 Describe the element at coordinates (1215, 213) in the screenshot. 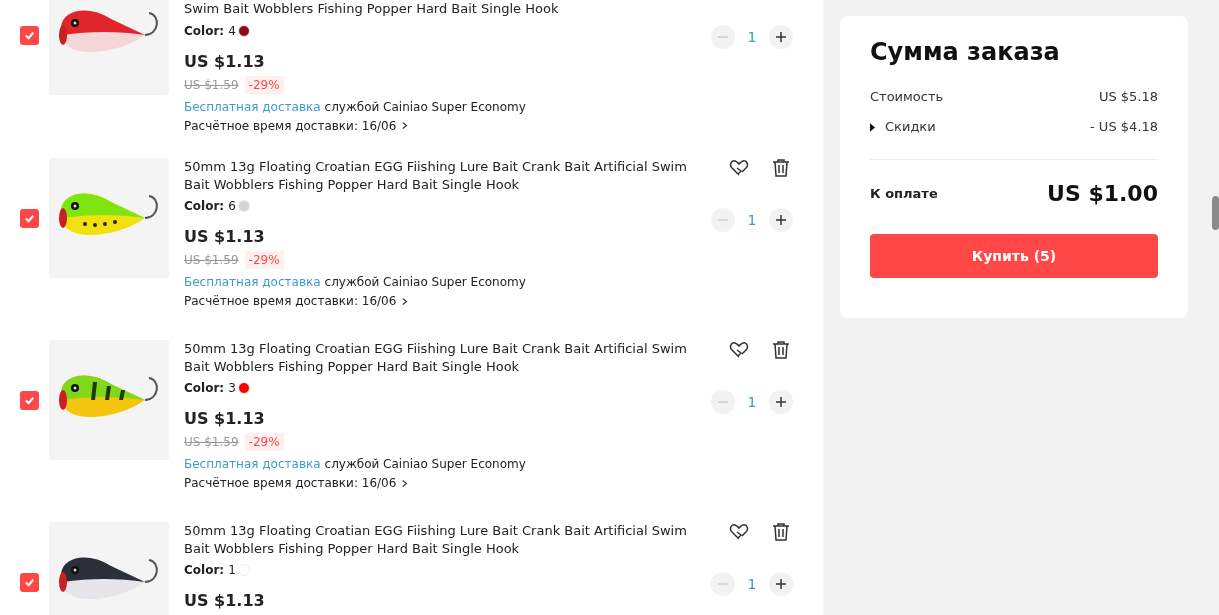

I see `scrollbar-thumb` at that location.